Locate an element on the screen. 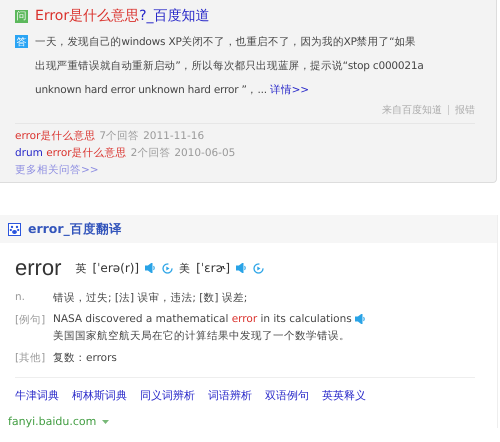  example-translation: 美国国家航空航天局在它的计算结果中发现了一个数学错误。 is located at coordinates (202, 336).